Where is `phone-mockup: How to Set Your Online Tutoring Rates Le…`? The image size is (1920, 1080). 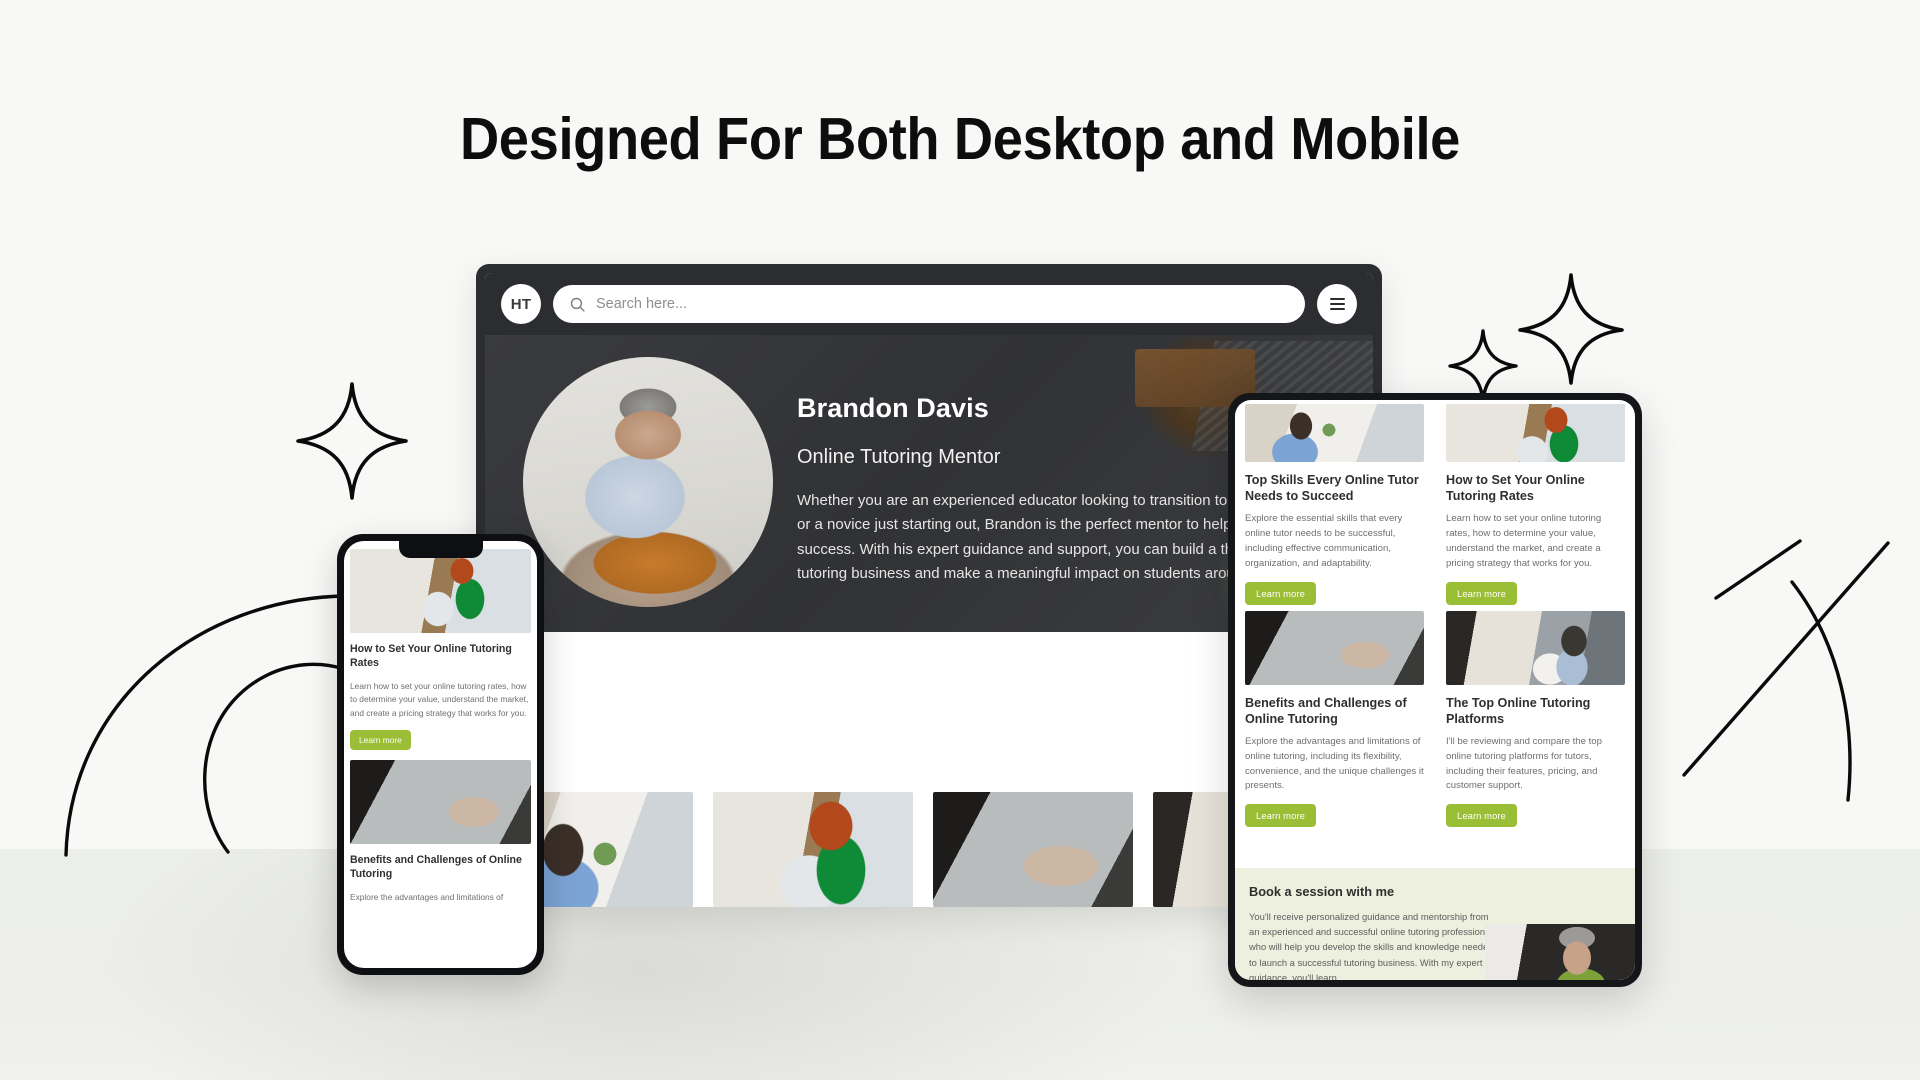 phone-mockup: How to Set Your Online Tutoring Rates Le… is located at coordinates (440, 754).